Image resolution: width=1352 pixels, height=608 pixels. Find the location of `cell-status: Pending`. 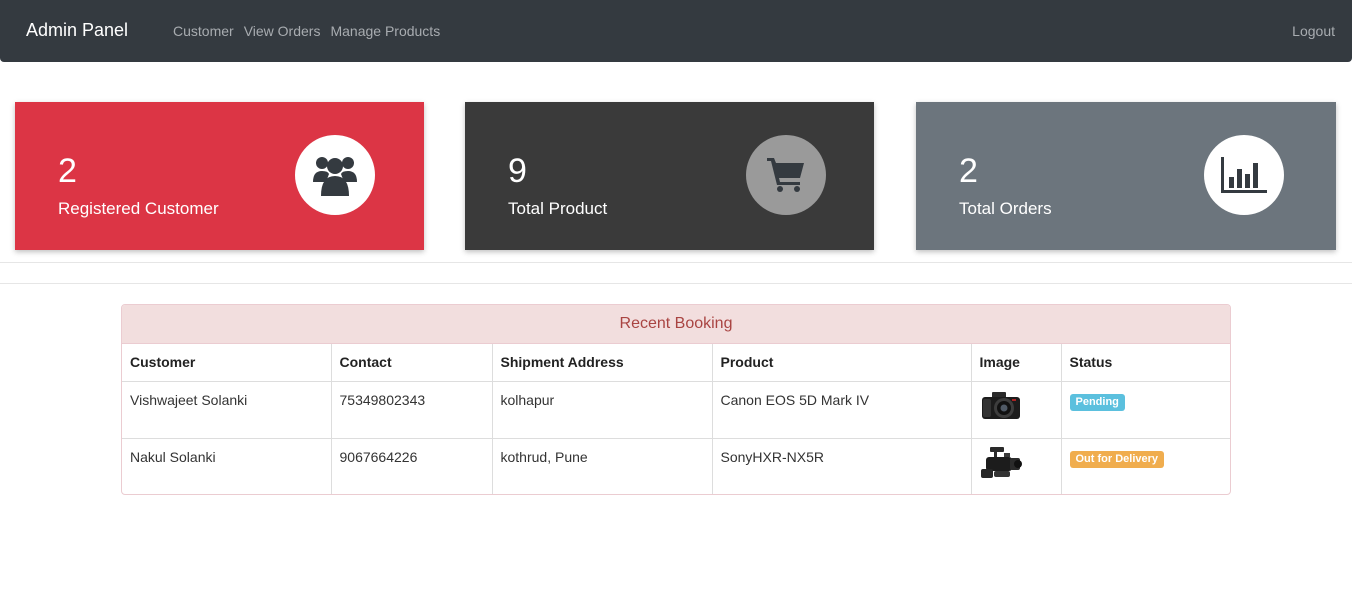

cell-status: Pending is located at coordinates (1145, 410).